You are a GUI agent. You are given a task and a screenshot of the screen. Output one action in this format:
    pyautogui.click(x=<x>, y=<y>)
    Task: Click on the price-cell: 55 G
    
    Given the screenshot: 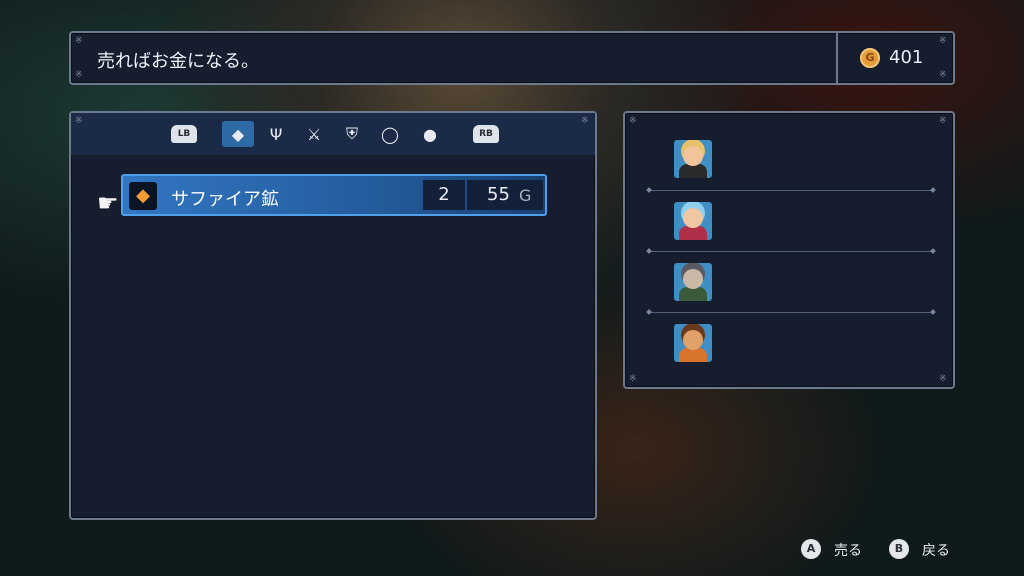 What is the action you would take?
    pyautogui.click(x=505, y=195)
    